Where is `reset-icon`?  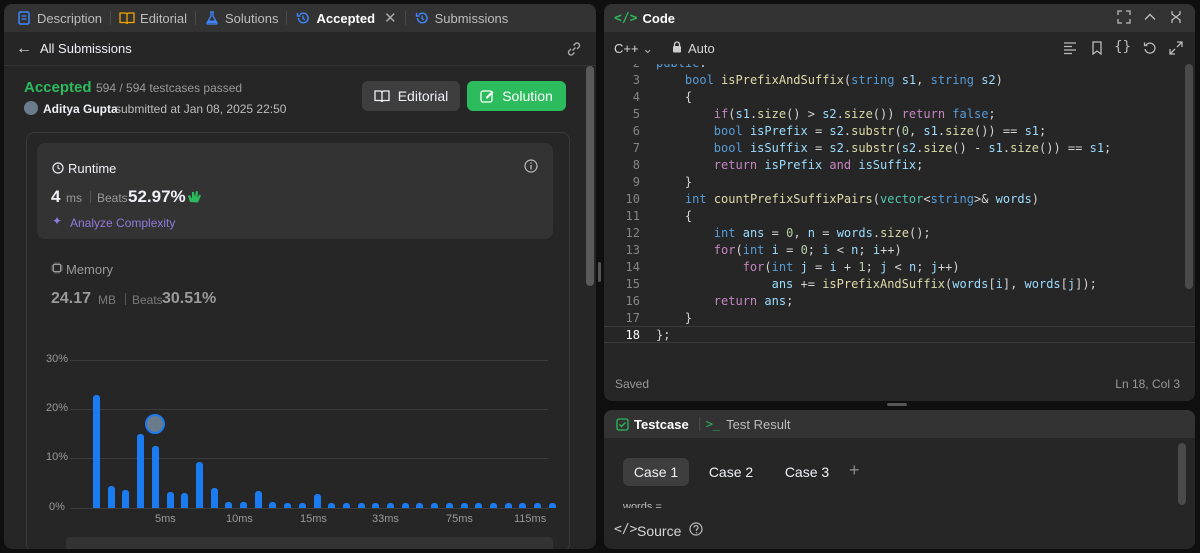
reset-icon is located at coordinates (1150, 48).